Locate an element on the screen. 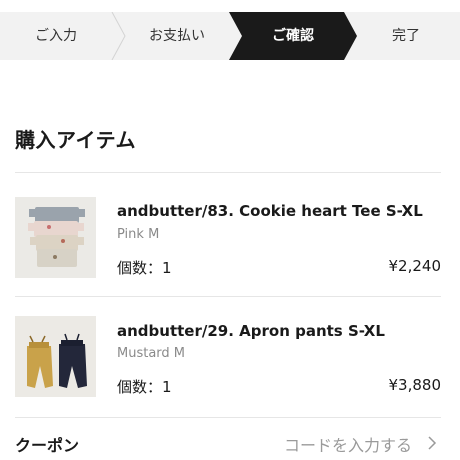 The height and width of the screenshot is (460, 460). step-confirm: ご確認 is located at coordinates (293, 36).